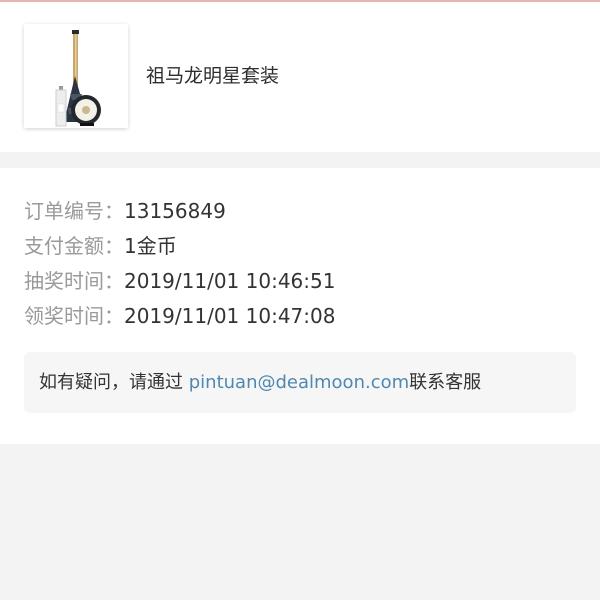 This screenshot has width=600, height=600. Describe the element at coordinates (74, 316) in the screenshot. I see `claim-time-label: 领奖时间：` at that location.